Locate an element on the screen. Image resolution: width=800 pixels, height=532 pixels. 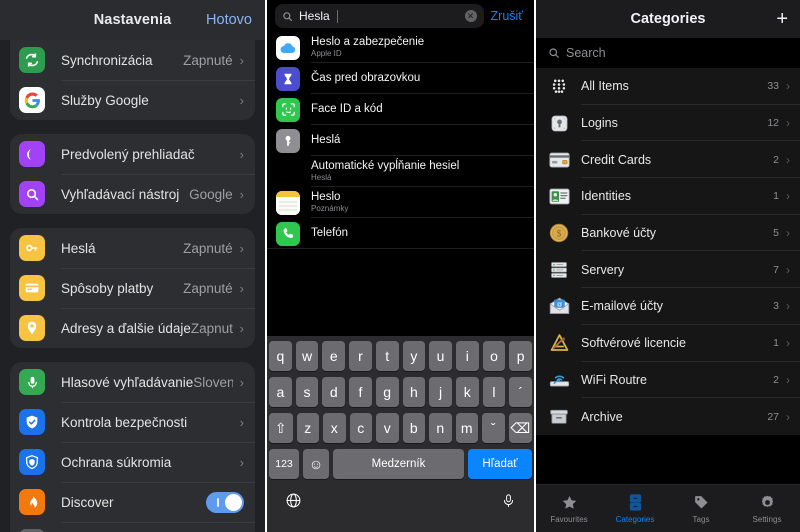
globe-icon is located at coordinates (293, 500).